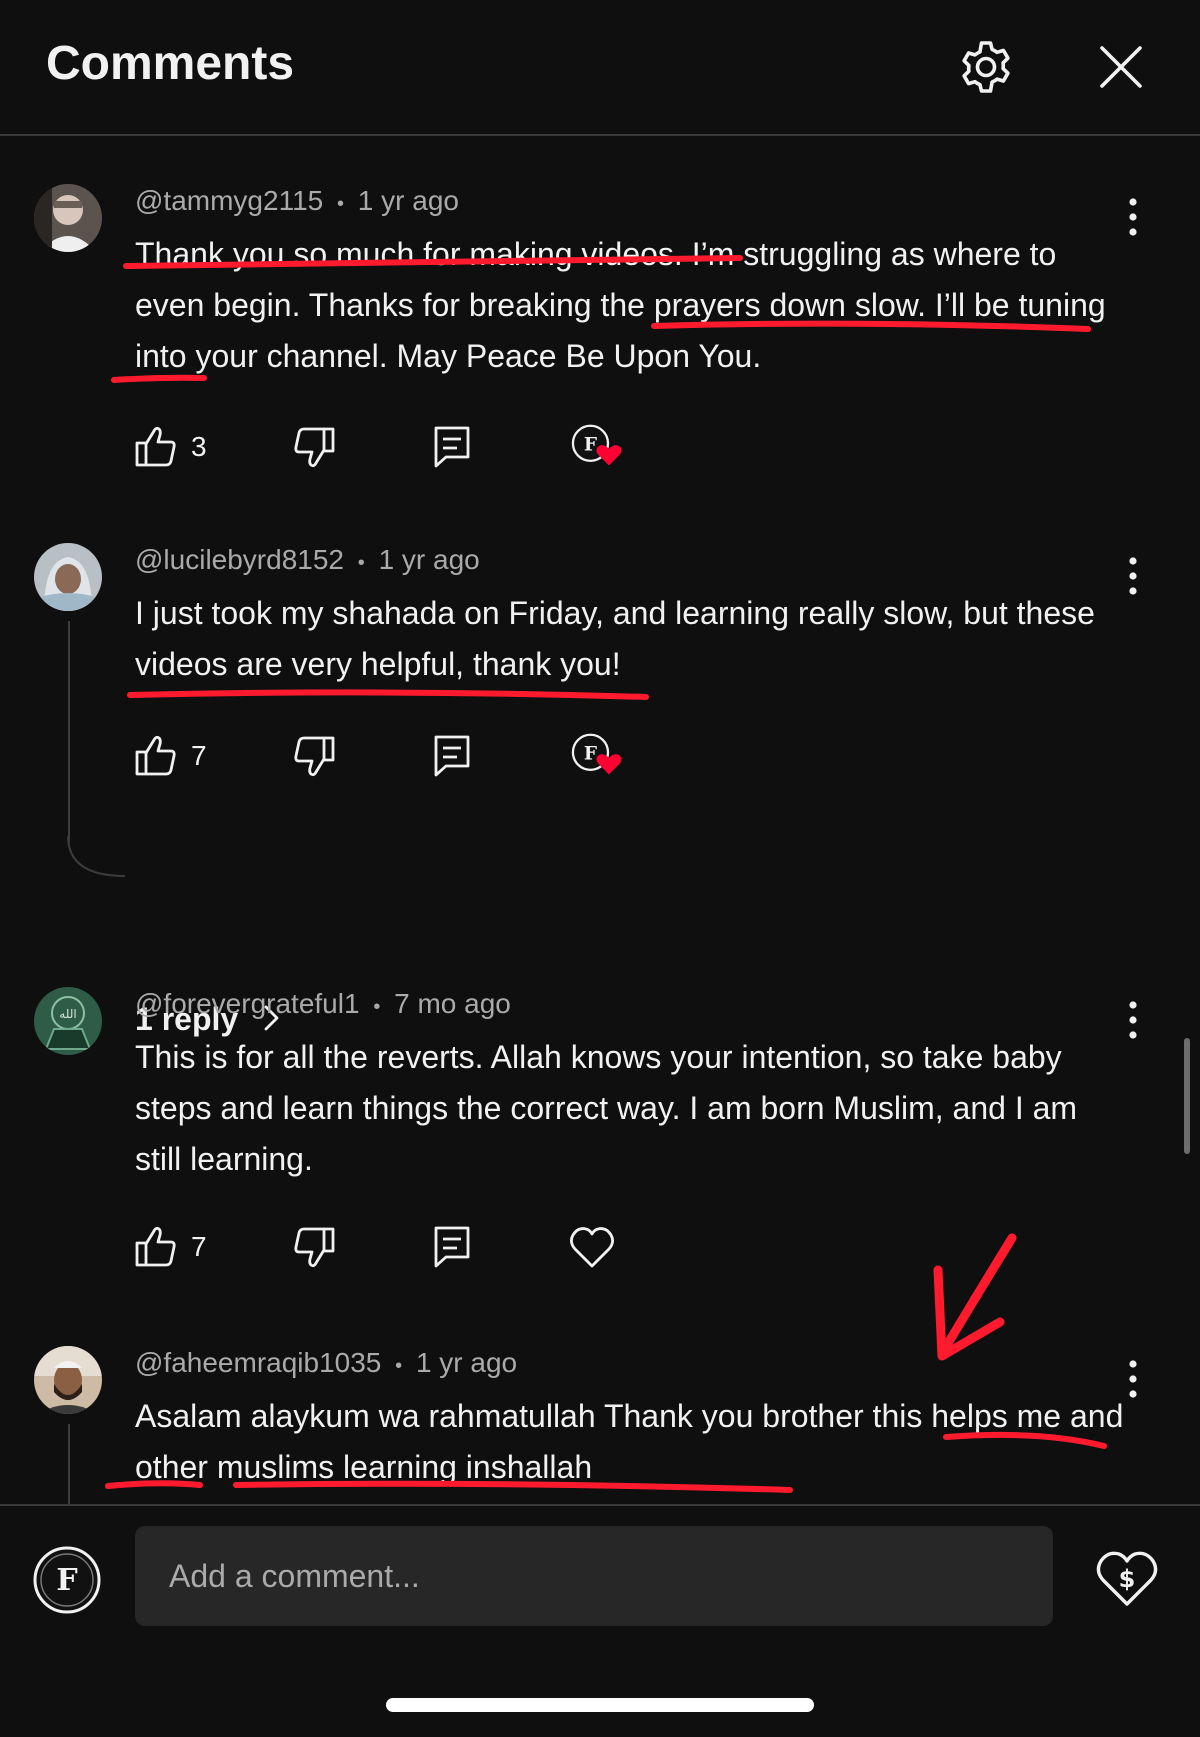  I want to click on comment-meta: @tammyg2115 • 1 yr ago, so click(297, 201).